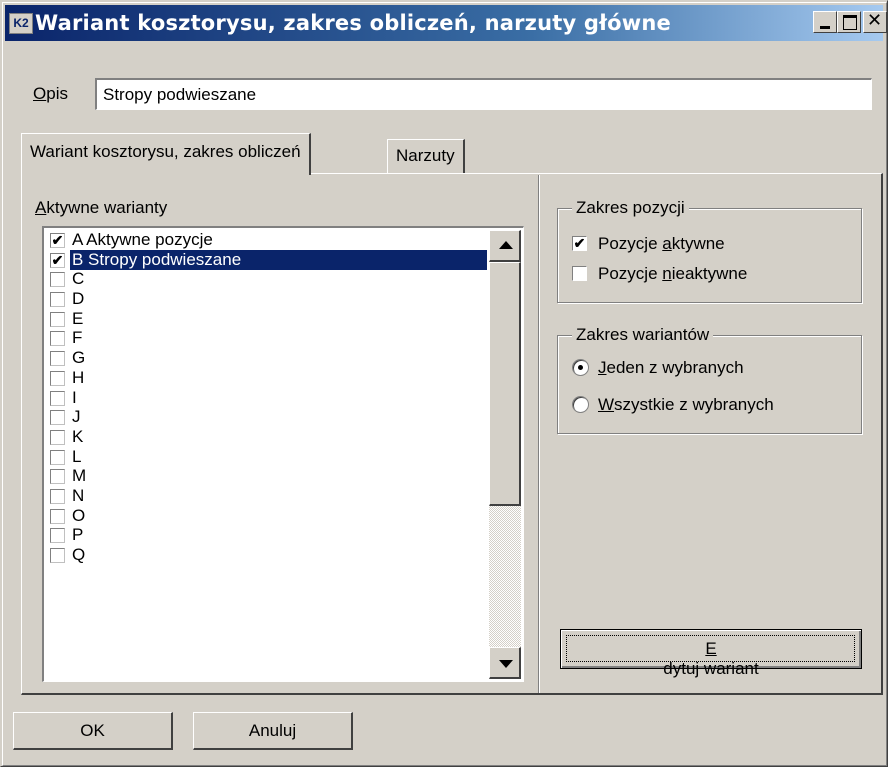  I want to click on list-item: I, so click(266, 398).